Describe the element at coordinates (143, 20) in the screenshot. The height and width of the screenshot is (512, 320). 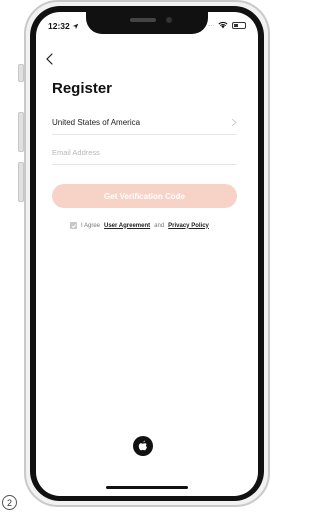
I see `speaker-grille` at that location.